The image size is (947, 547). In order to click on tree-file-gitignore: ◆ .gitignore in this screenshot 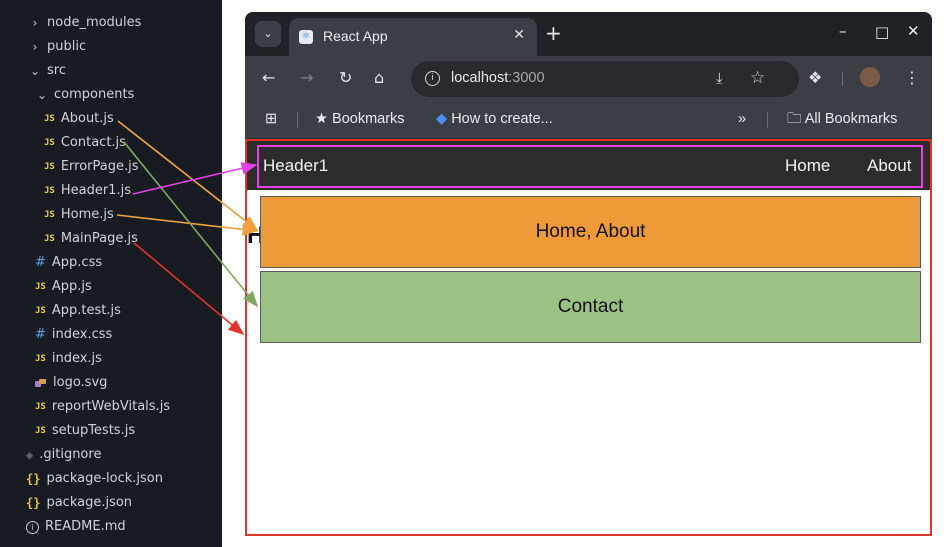, I will do `click(63, 455)`.